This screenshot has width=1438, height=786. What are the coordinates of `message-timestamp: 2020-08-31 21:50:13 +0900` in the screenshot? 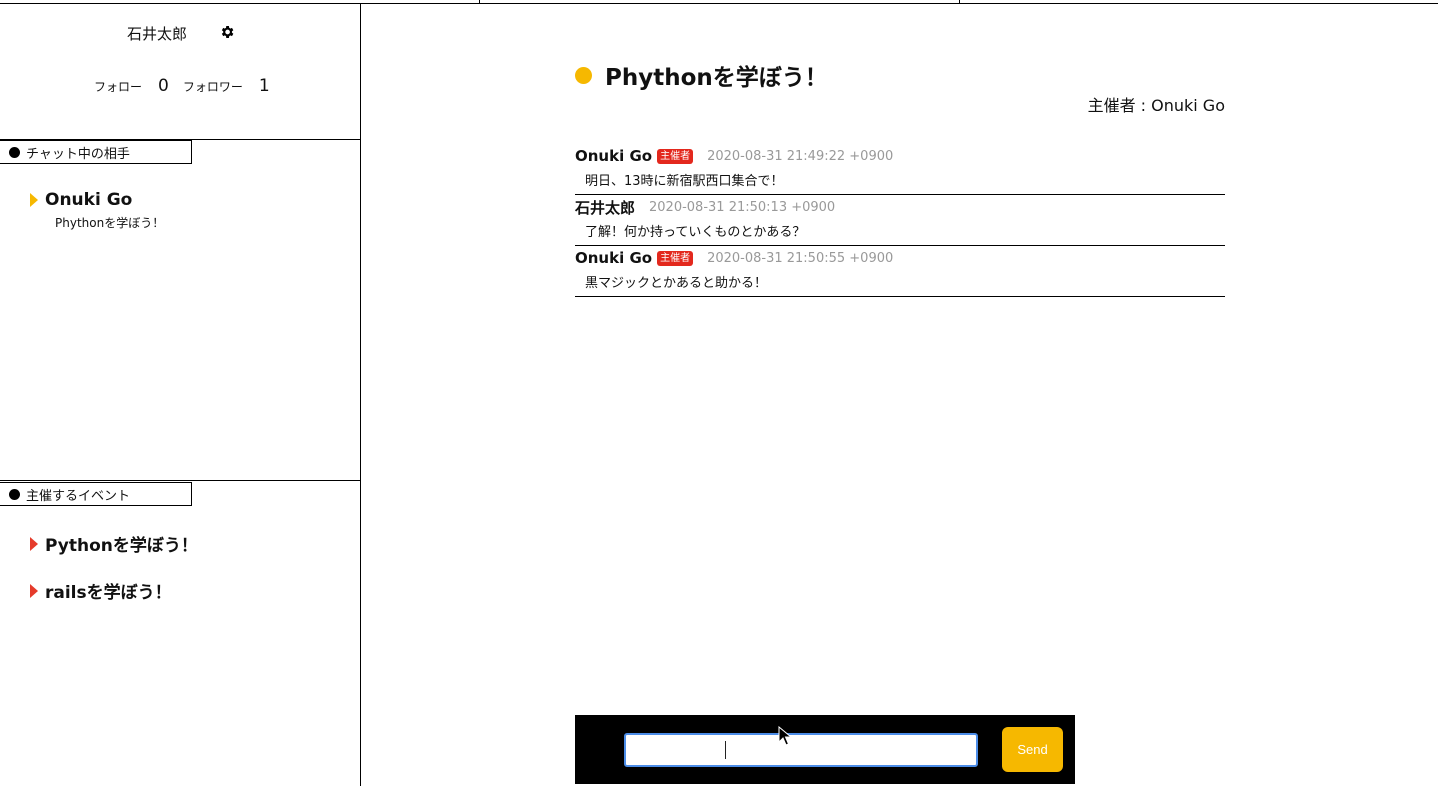 It's located at (742, 207).